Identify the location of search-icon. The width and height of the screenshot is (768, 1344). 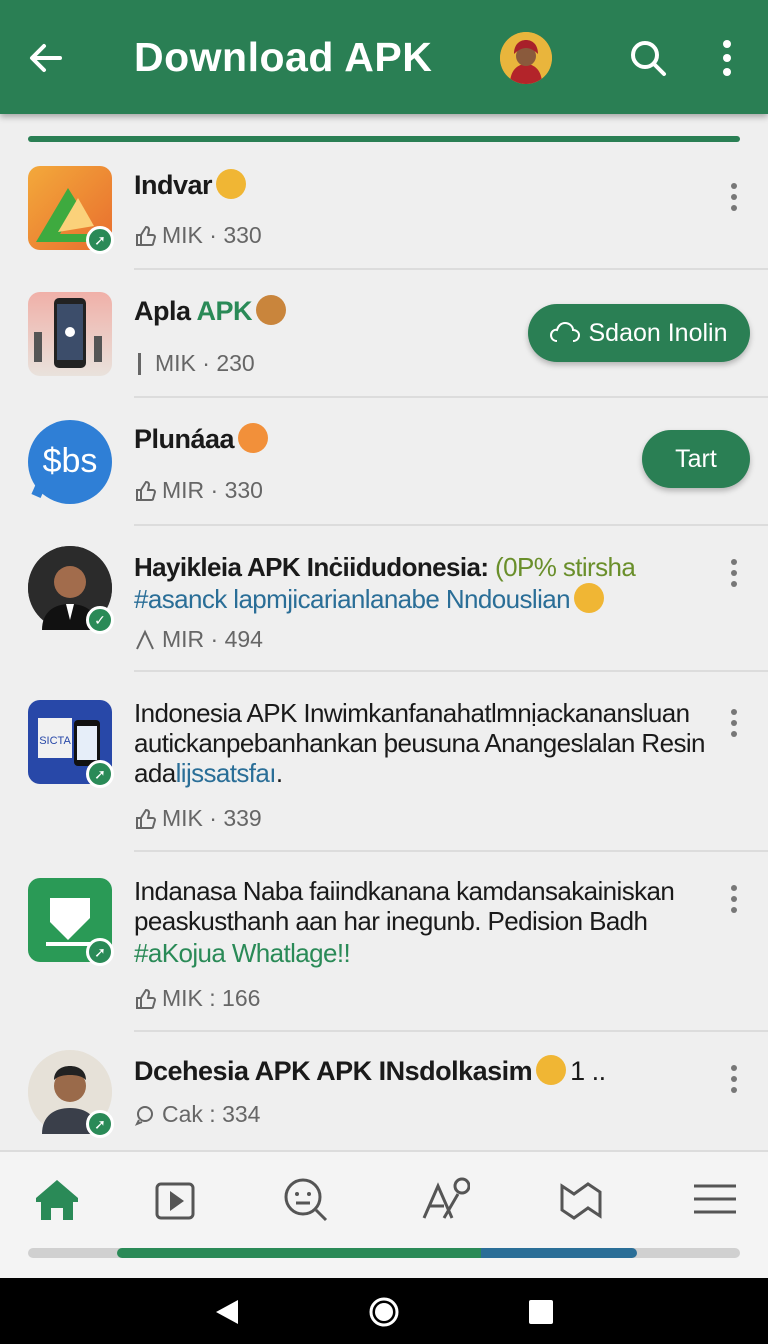
(648, 58).